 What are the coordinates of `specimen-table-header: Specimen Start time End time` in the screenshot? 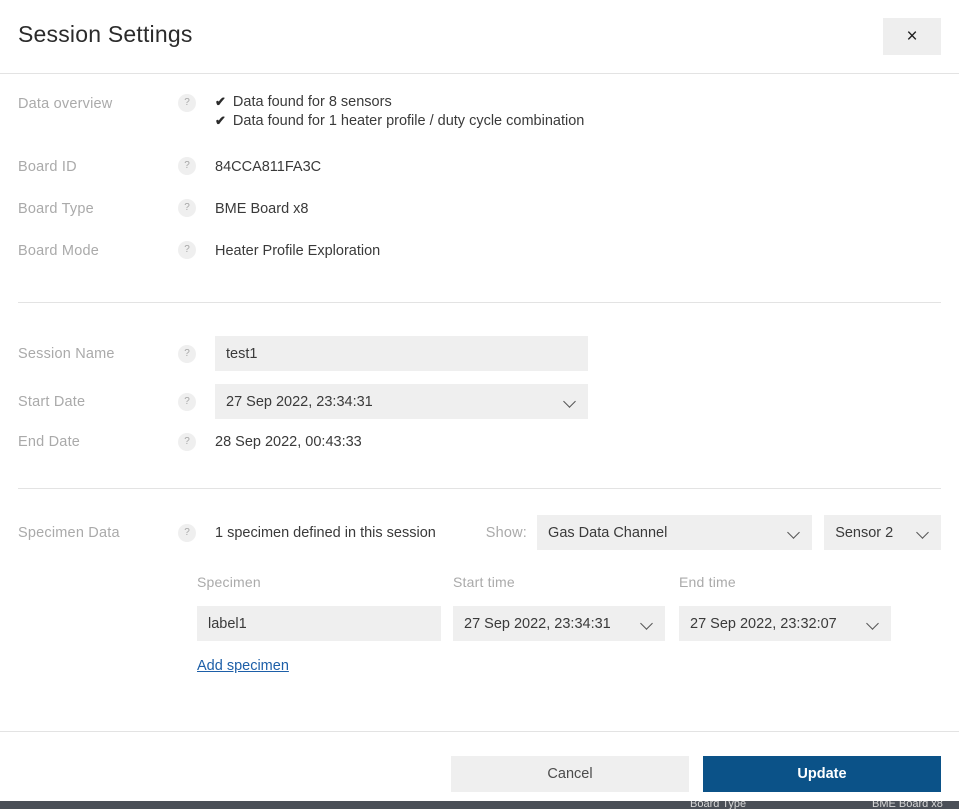 It's located at (479, 584).